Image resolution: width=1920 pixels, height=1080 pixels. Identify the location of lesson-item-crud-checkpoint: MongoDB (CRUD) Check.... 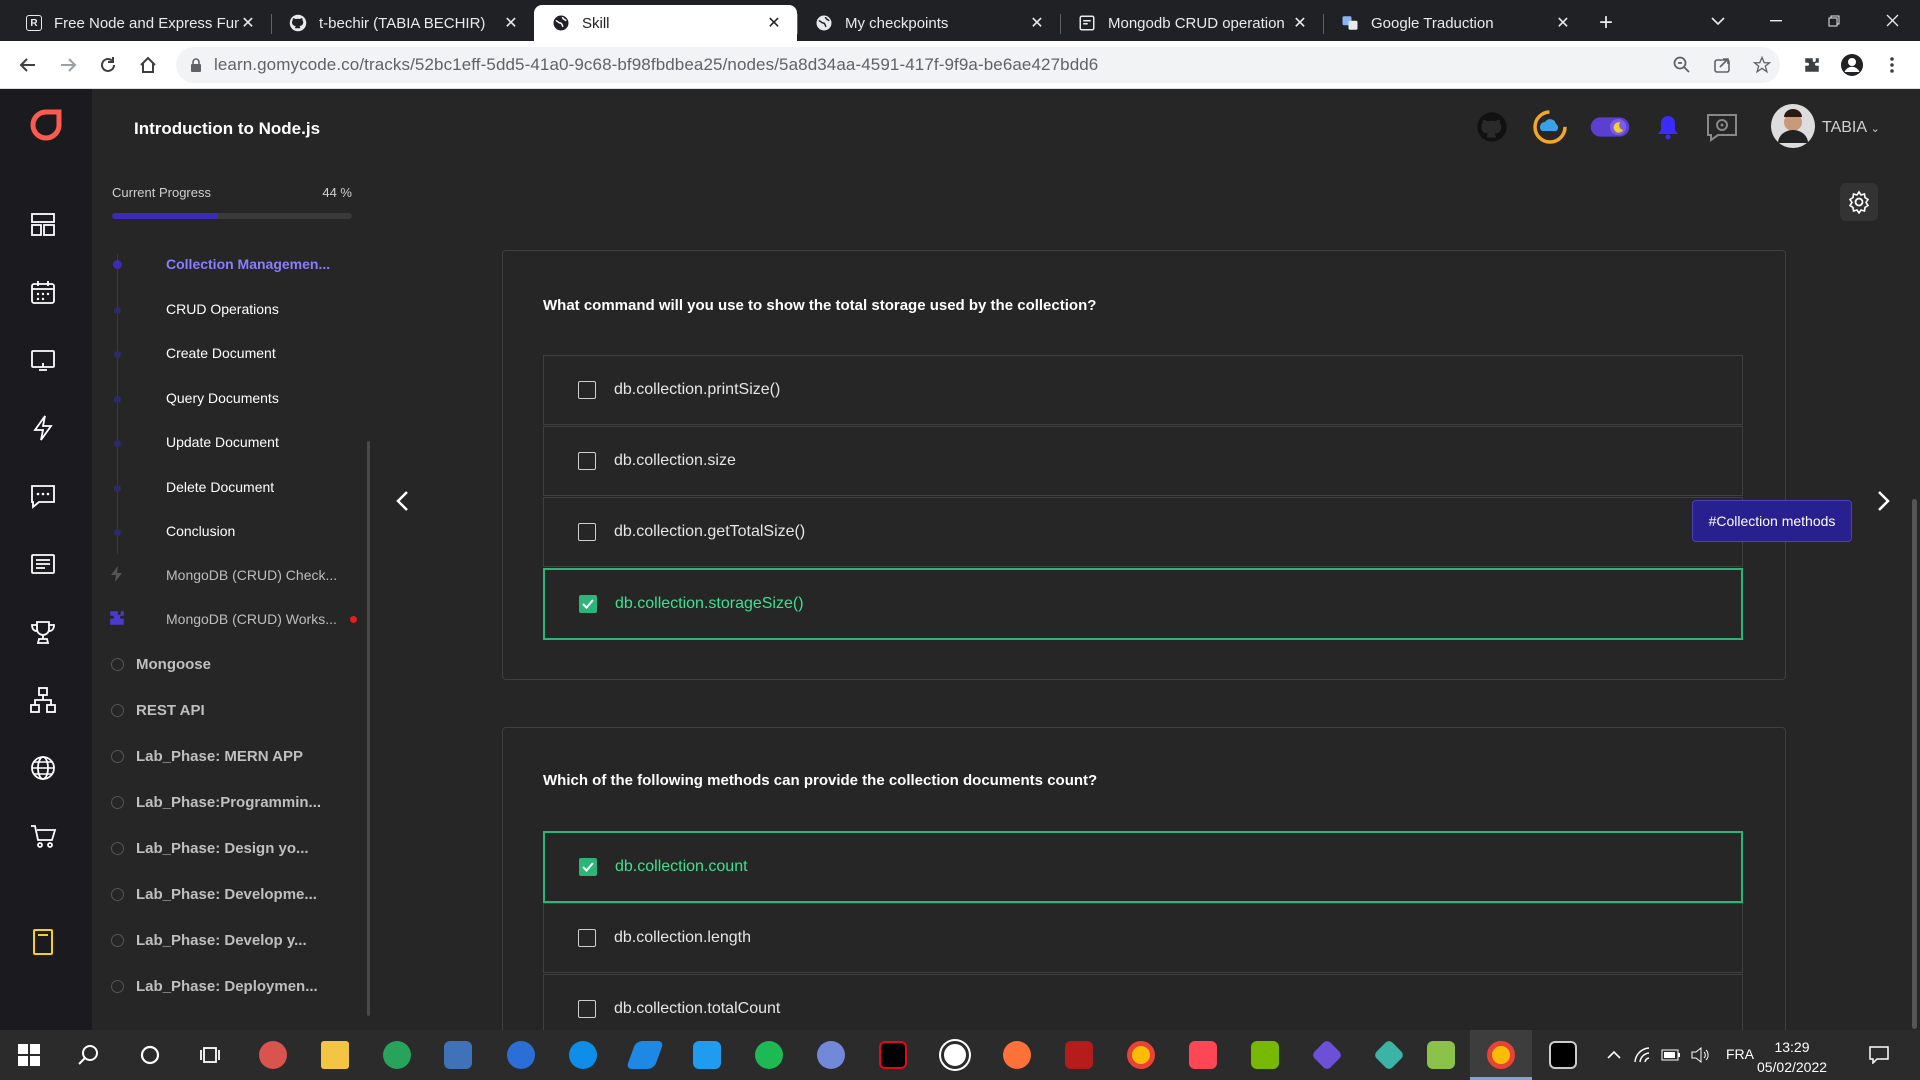
(251, 575).